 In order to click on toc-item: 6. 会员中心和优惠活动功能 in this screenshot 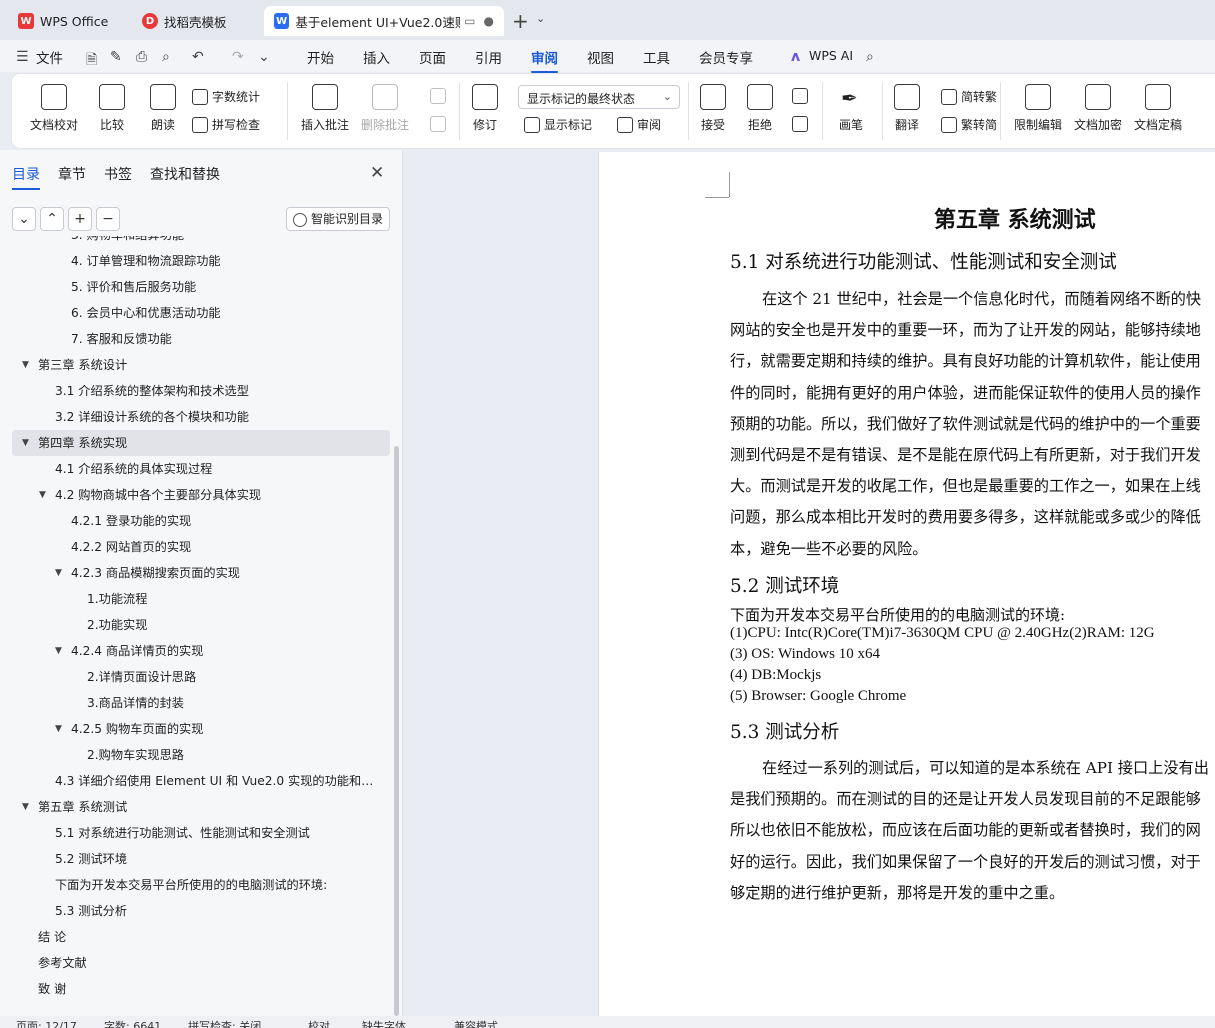, I will do `click(201, 313)`.